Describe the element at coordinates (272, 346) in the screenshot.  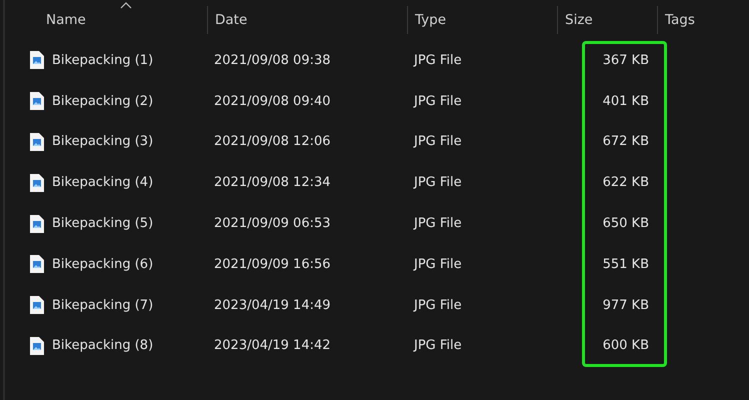
I see `file-date: 2023/04/19 14:42` at that location.